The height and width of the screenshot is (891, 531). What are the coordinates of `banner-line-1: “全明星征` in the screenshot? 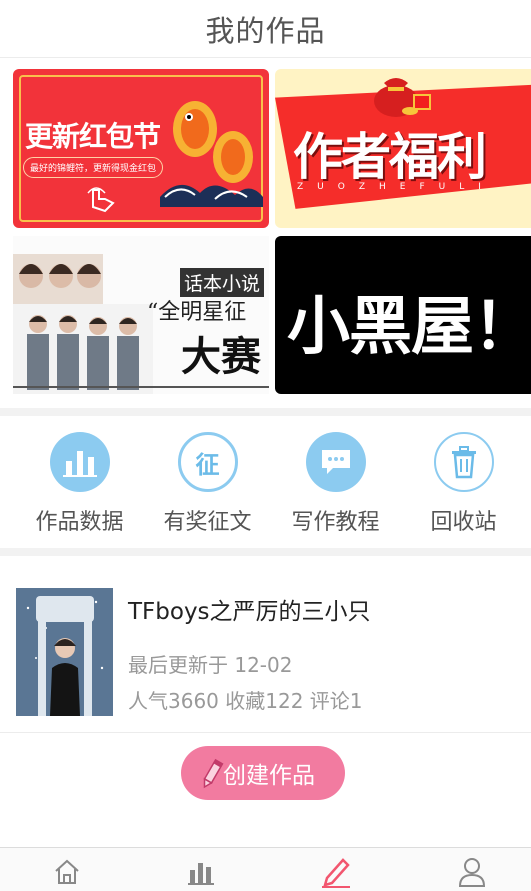 It's located at (197, 312).